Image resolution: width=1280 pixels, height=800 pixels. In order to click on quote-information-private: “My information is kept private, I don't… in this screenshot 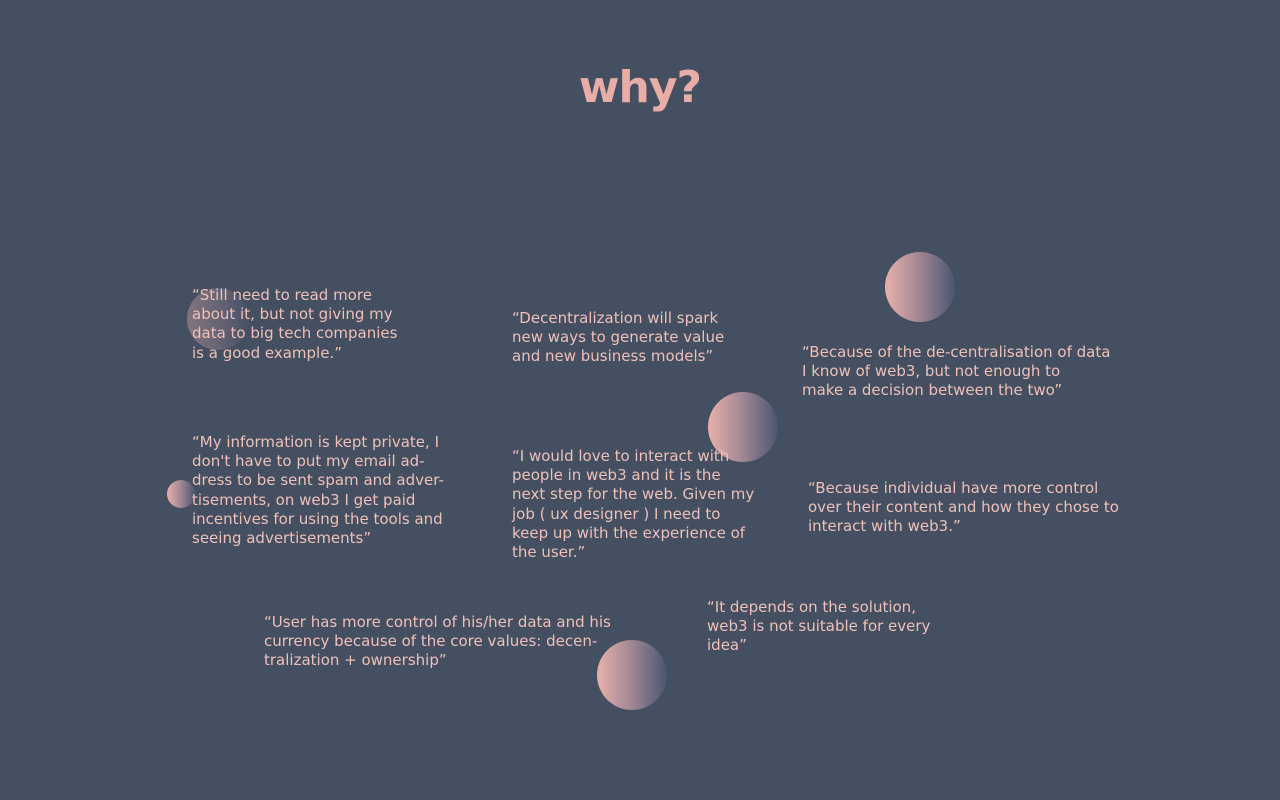, I will do `click(318, 490)`.